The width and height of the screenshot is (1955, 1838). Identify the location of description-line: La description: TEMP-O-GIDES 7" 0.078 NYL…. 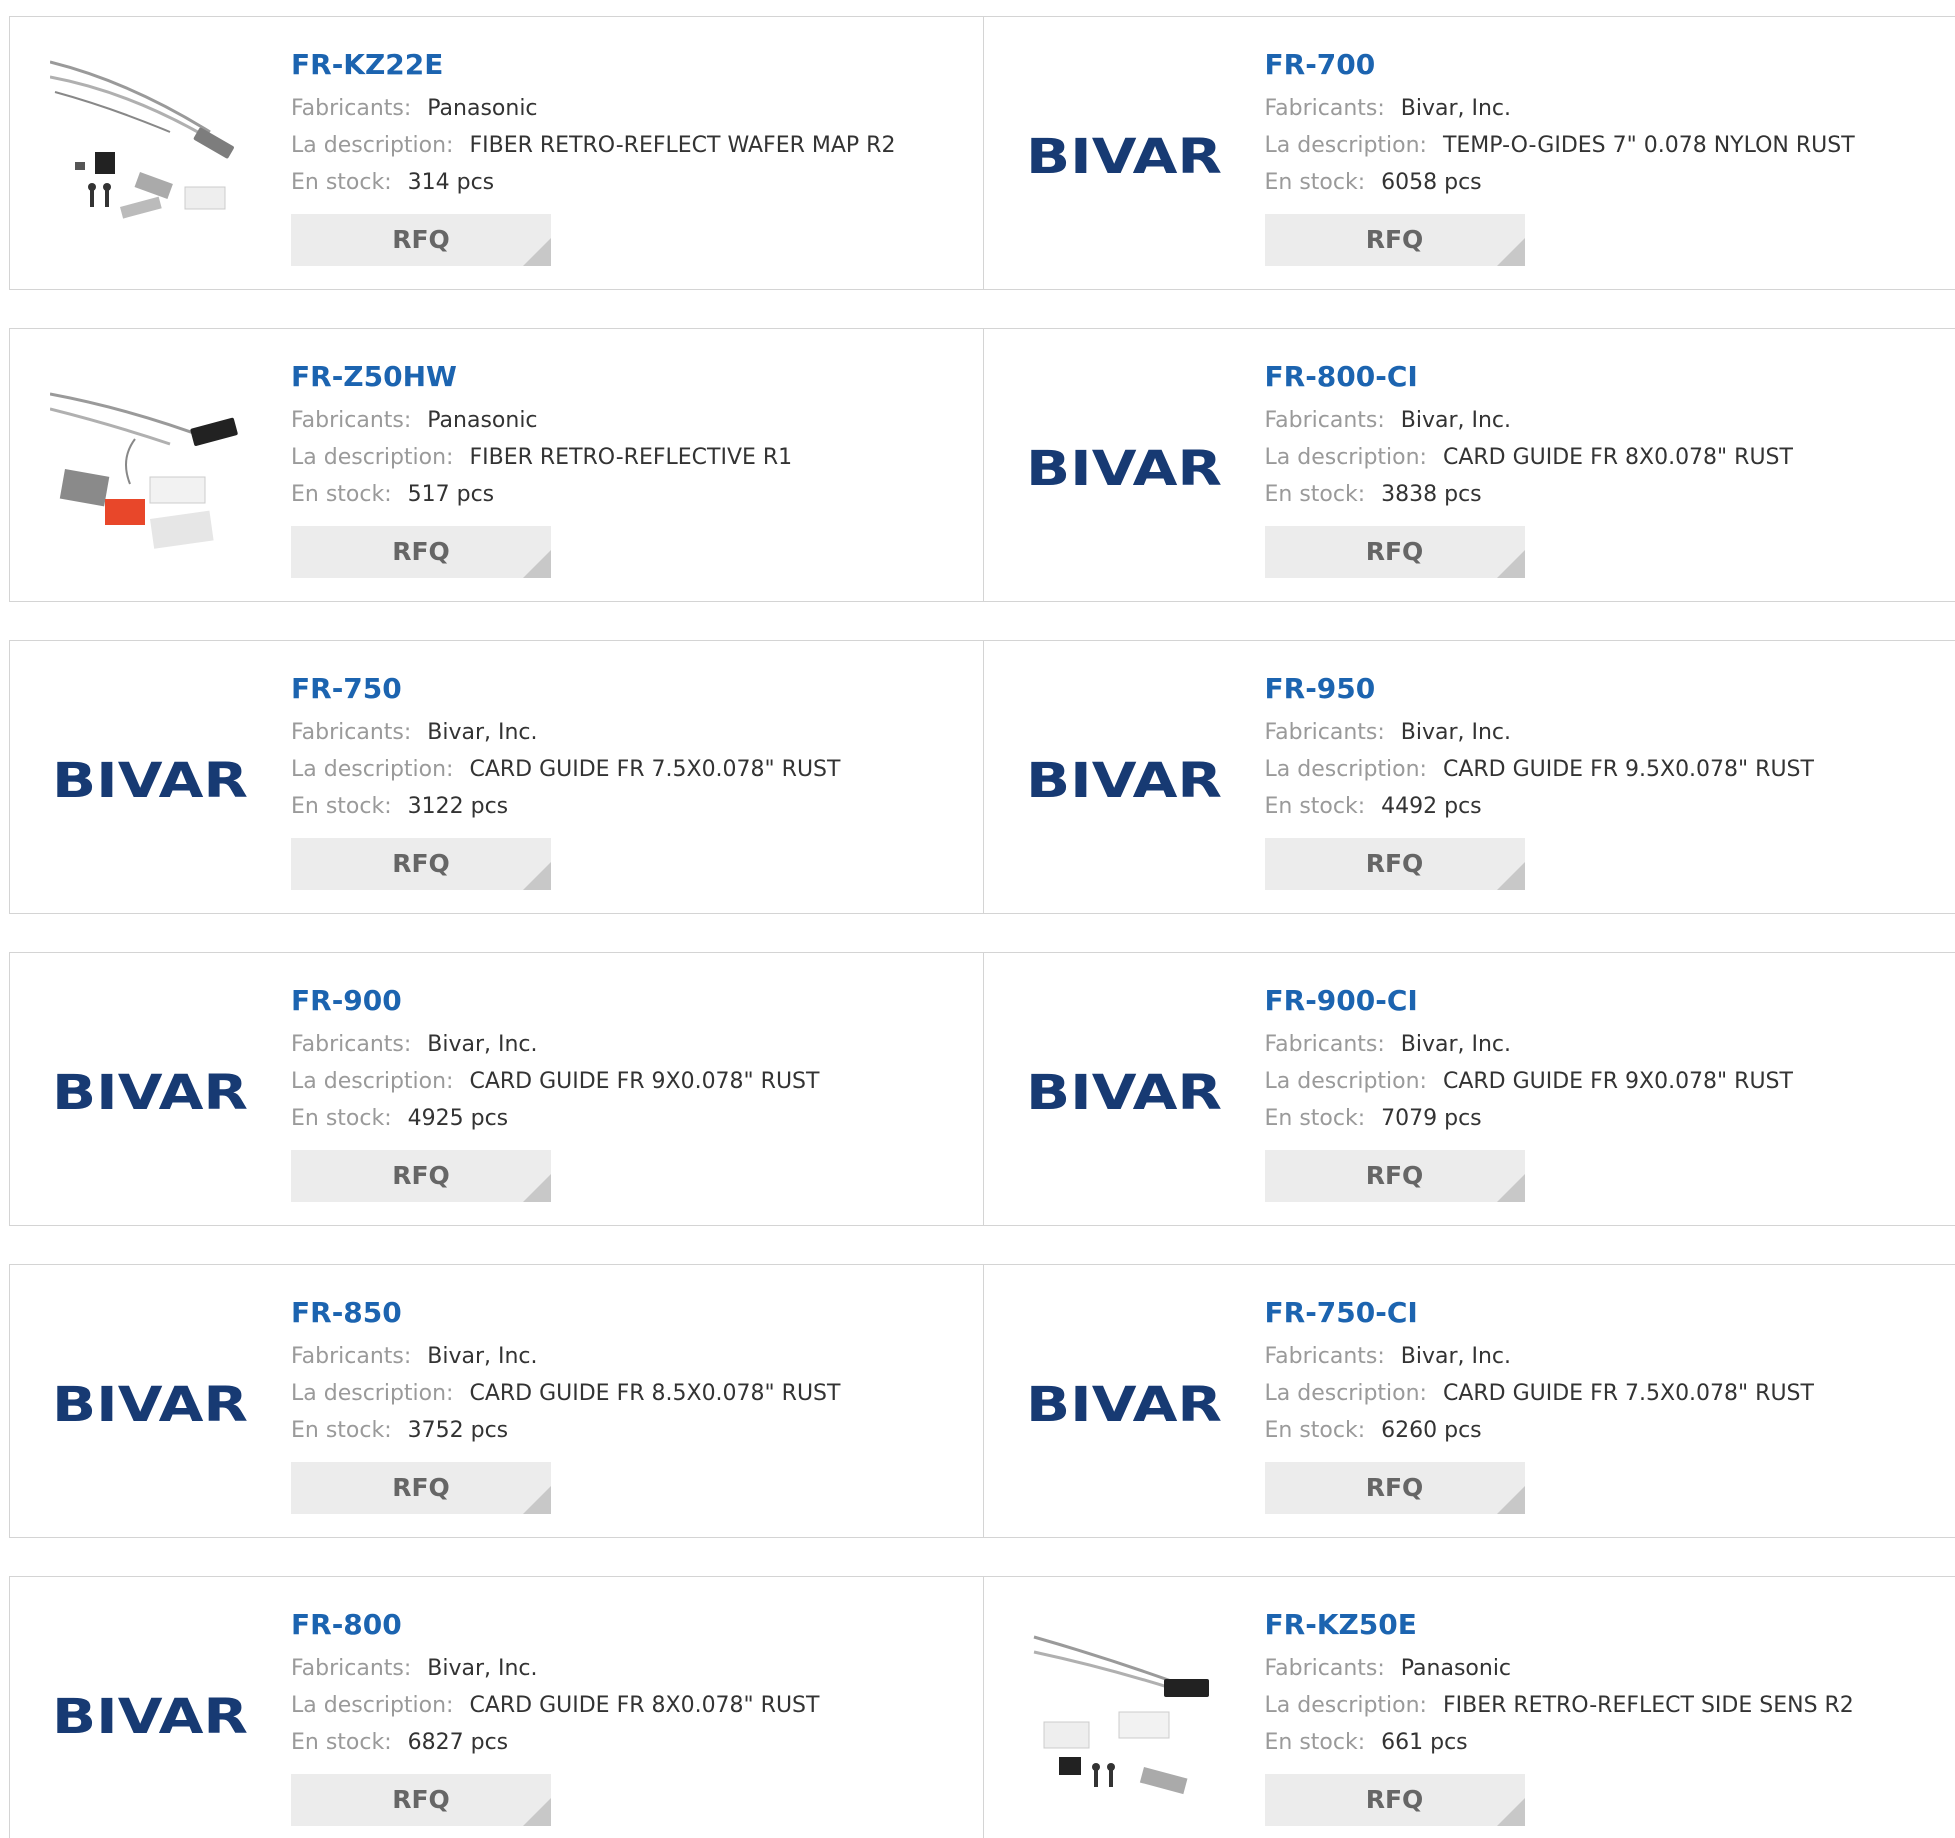
(1605, 145).